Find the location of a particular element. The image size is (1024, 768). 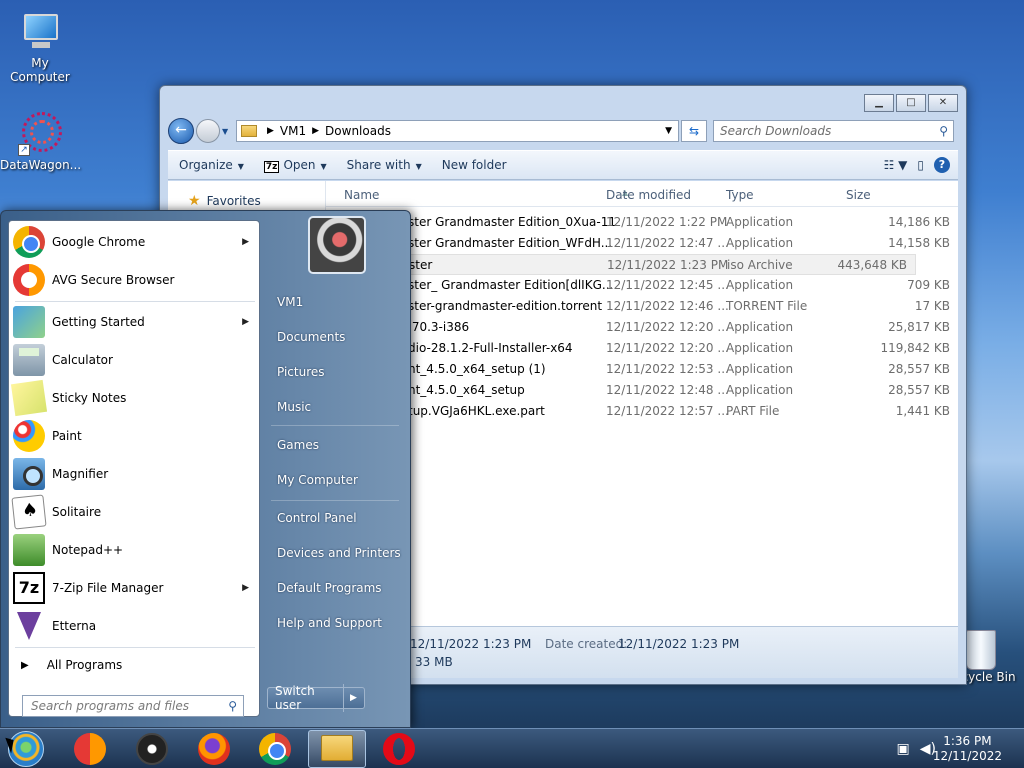

address-bar: ▶ VM1 ▶ Downloads ▼ is located at coordinates (457, 131).